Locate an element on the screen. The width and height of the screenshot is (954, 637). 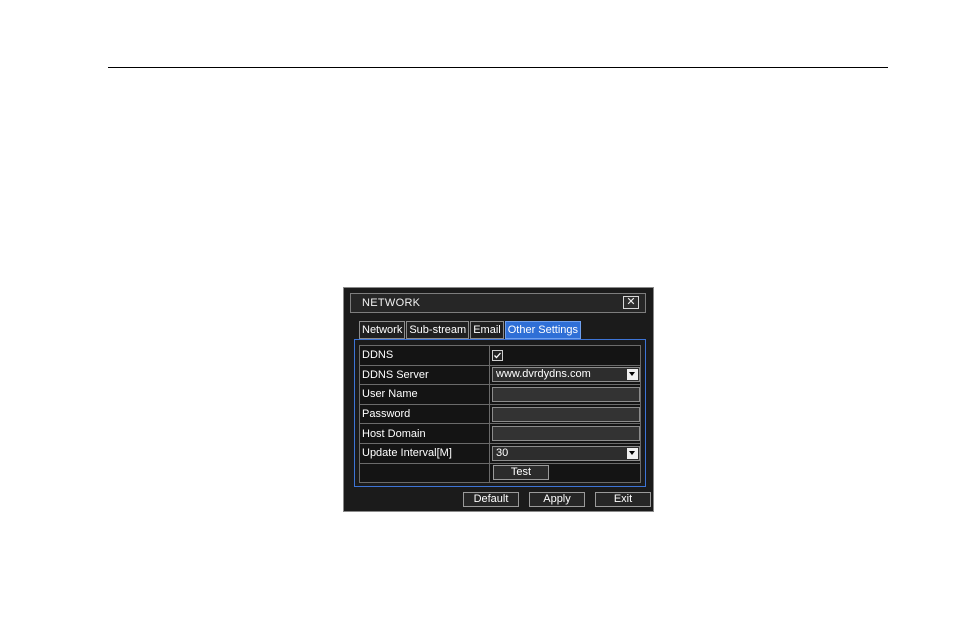
close-button: ✕ is located at coordinates (631, 302).